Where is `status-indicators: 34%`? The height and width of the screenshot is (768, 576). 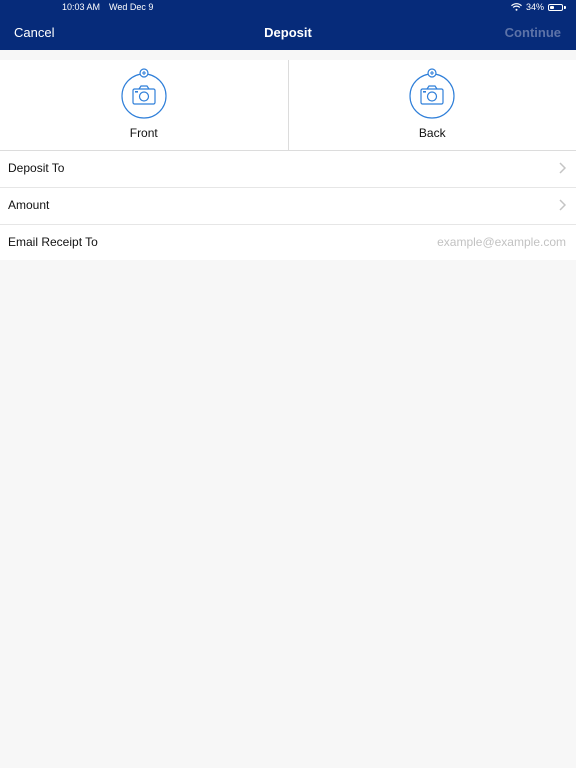 status-indicators: 34% is located at coordinates (538, 7).